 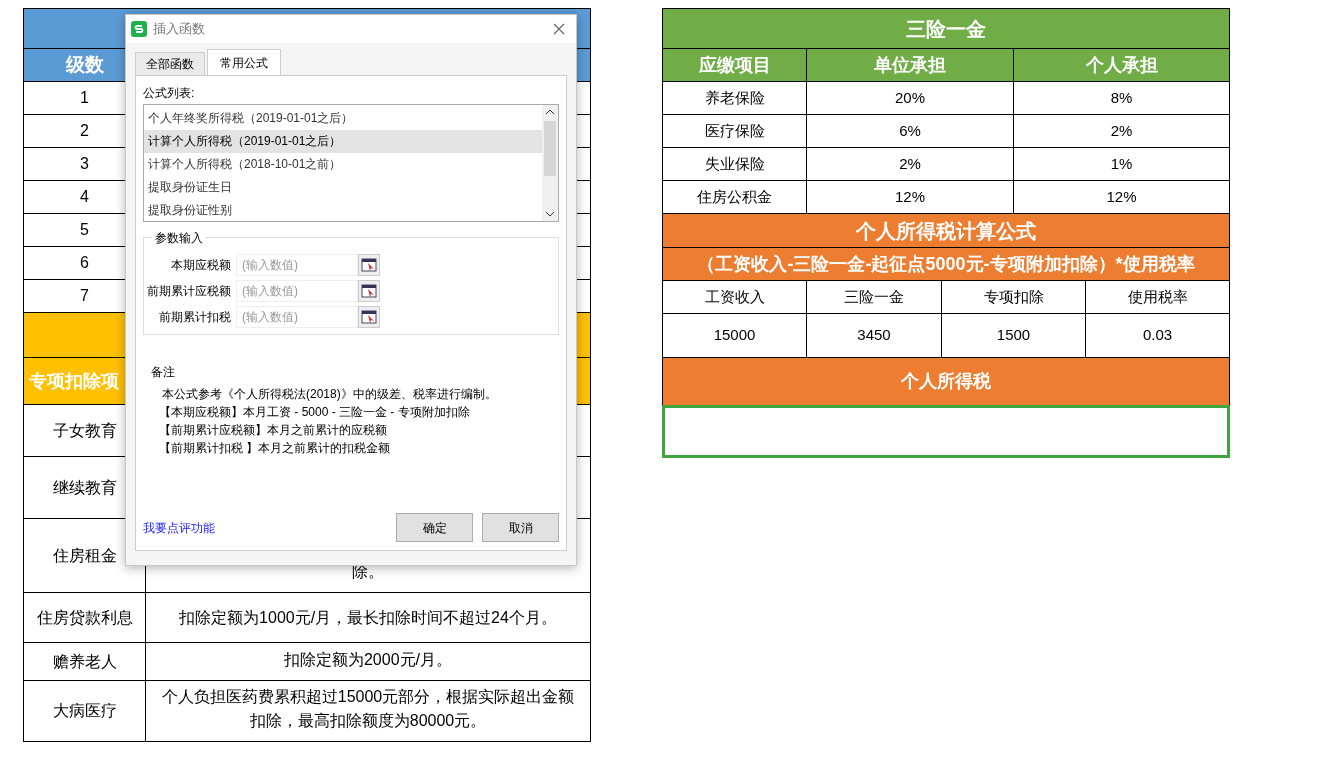 What do you see at coordinates (85, 711) in the screenshot?
I see `table-cell: 大病医疗` at bounding box center [85, 711].